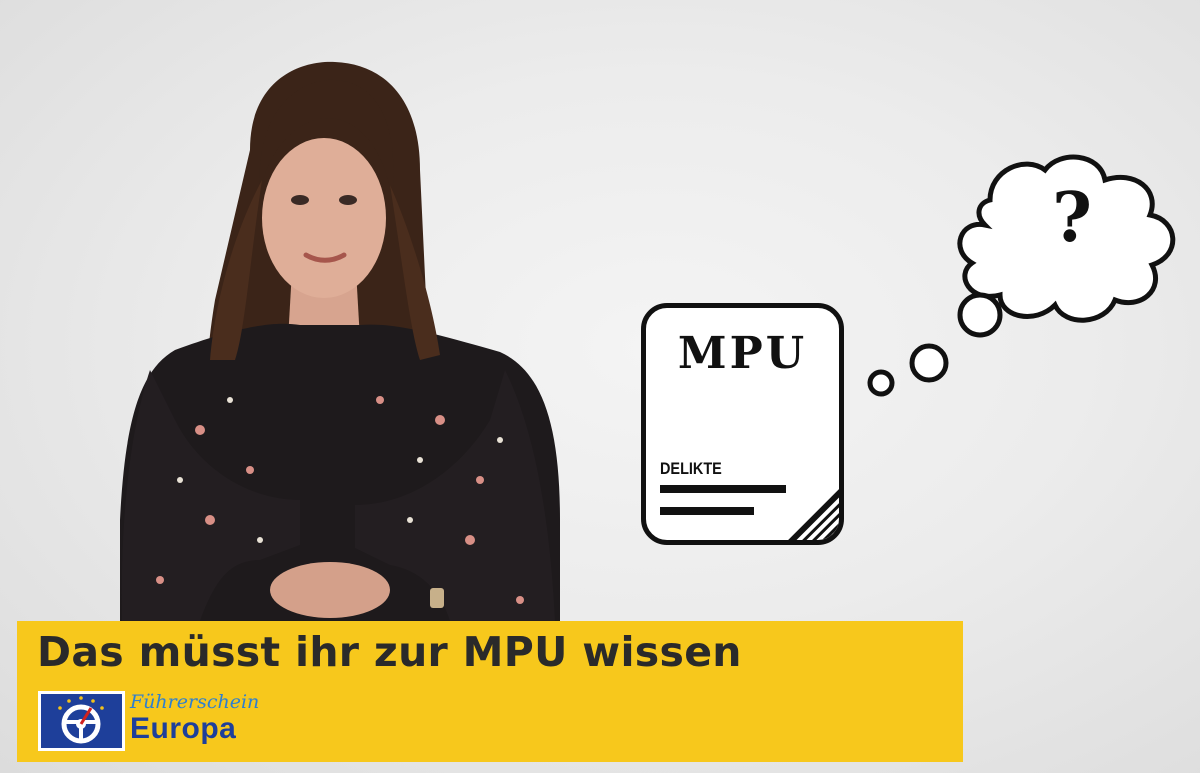 The height and width of the screenshot is (773, 1200). What do you see at coordinates (1072, 218) in the screenshot?
I see `question-mark-icon: ?` at bounding box center [1072, 218].